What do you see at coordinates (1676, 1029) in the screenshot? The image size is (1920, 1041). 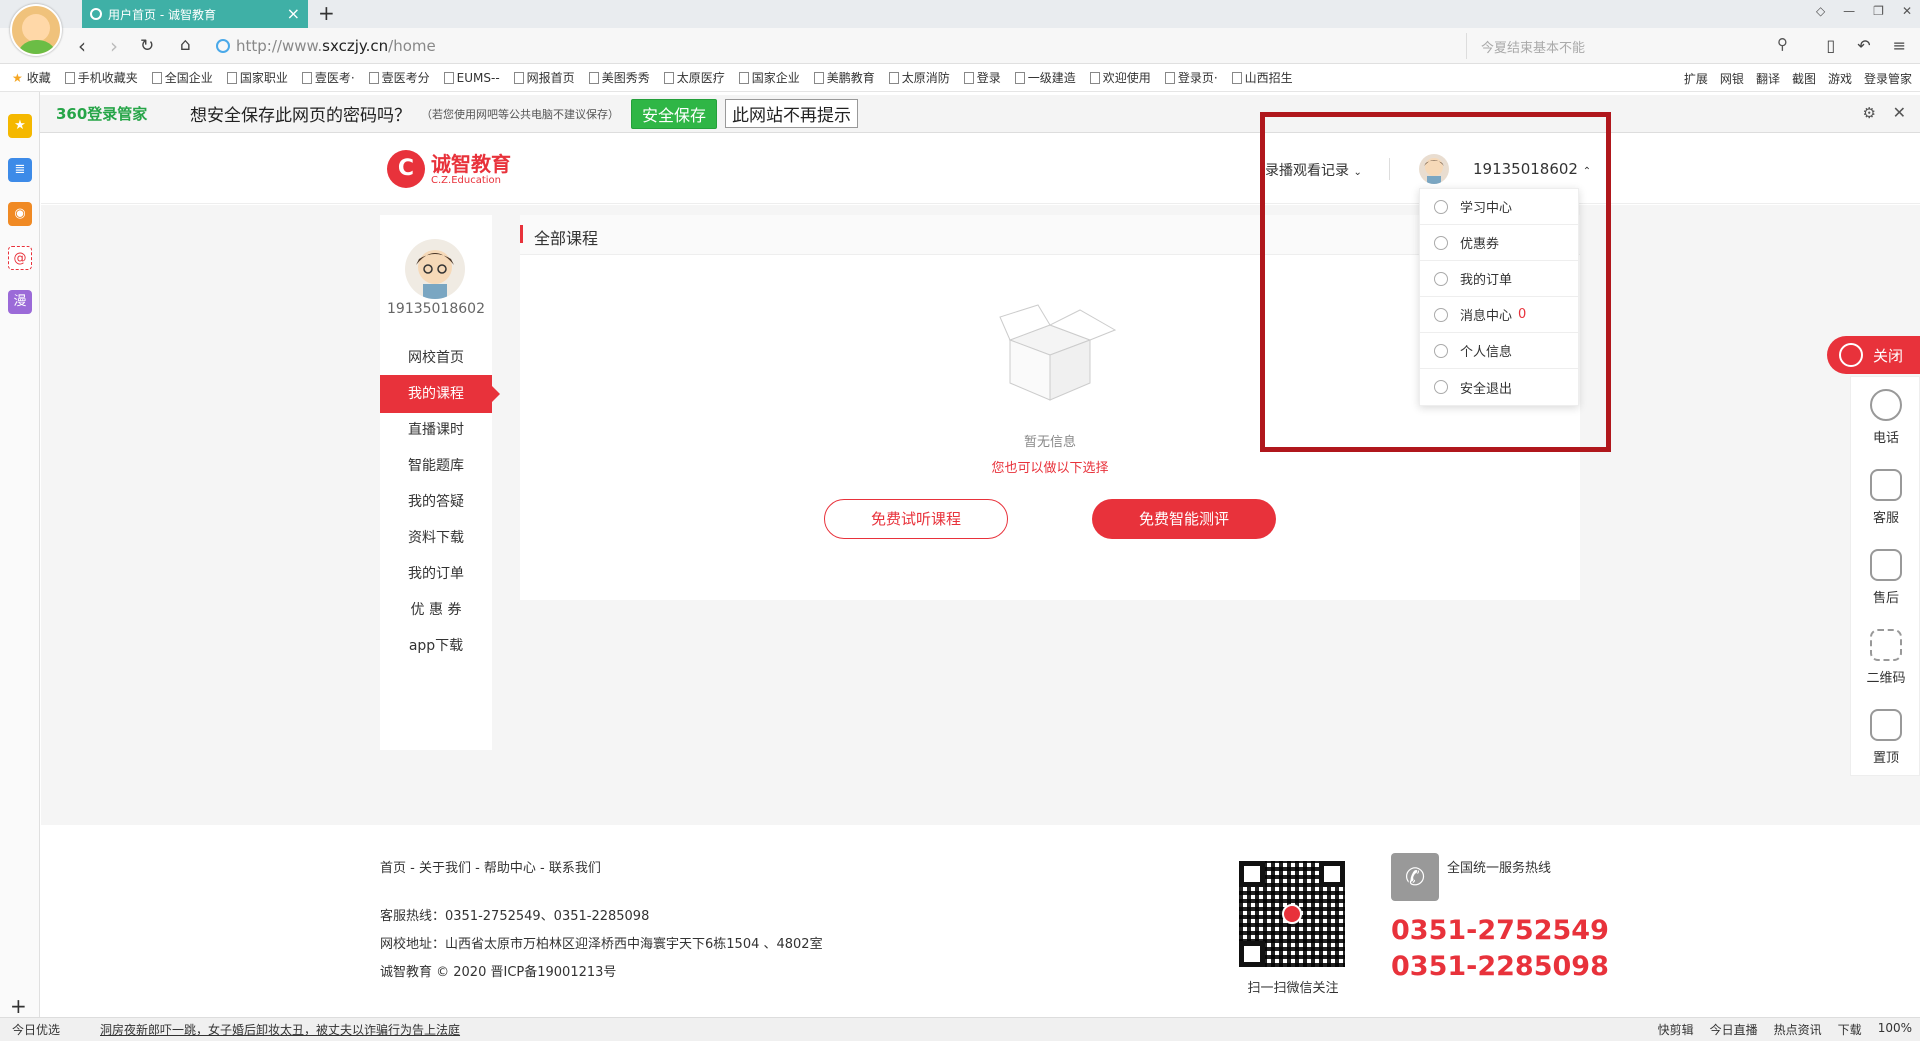 I see `status-tool: 快剪辑` at bounding box center [1676, 1029].